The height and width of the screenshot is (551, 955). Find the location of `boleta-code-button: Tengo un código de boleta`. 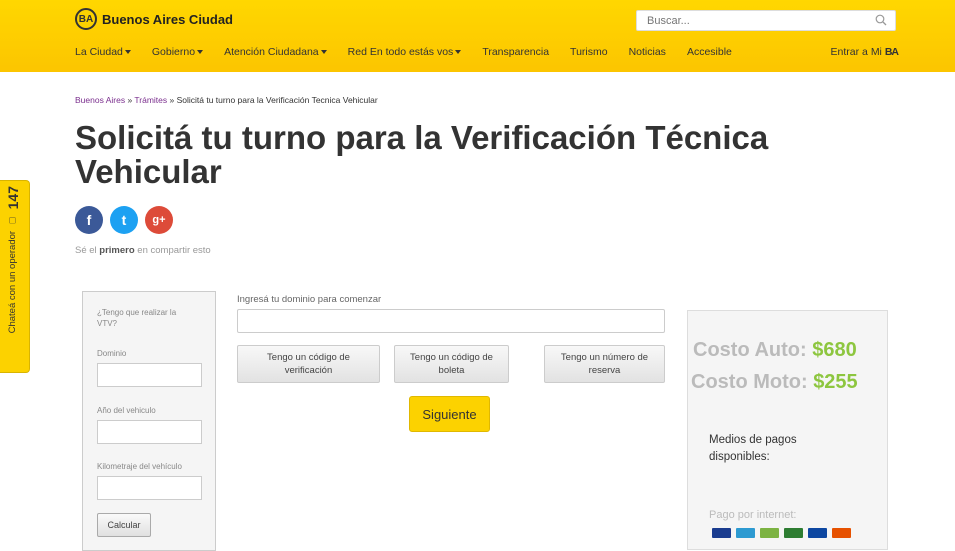

boleta-code-button: Tengo un código de boleta is located at coordinates (451, 364).